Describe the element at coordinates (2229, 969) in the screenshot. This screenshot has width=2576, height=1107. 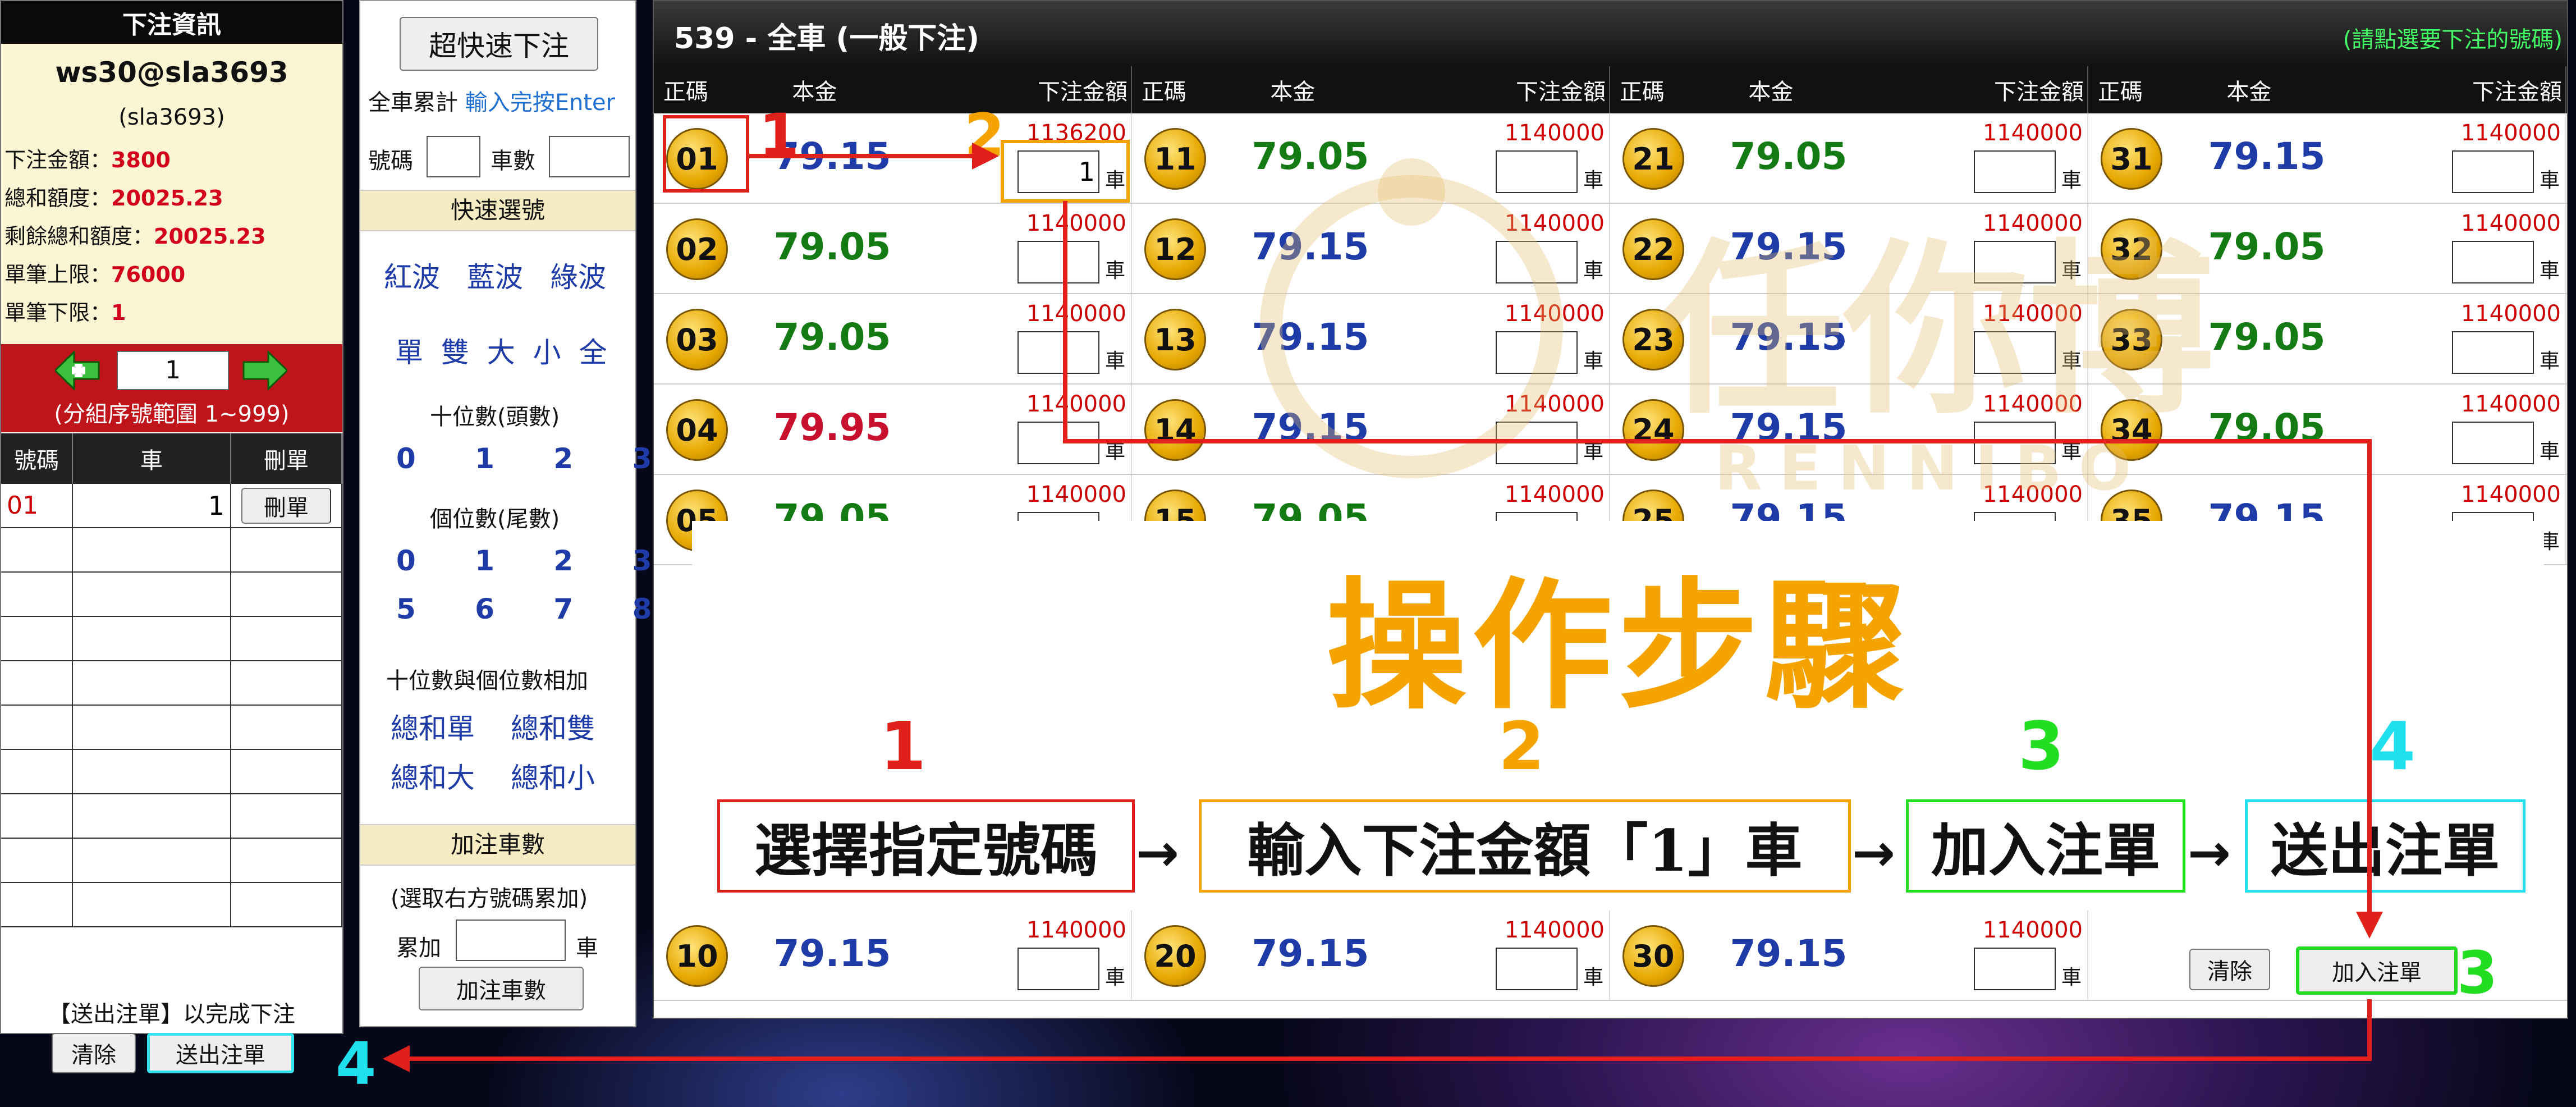
I see `grid-clear-button: 清除` at that location.